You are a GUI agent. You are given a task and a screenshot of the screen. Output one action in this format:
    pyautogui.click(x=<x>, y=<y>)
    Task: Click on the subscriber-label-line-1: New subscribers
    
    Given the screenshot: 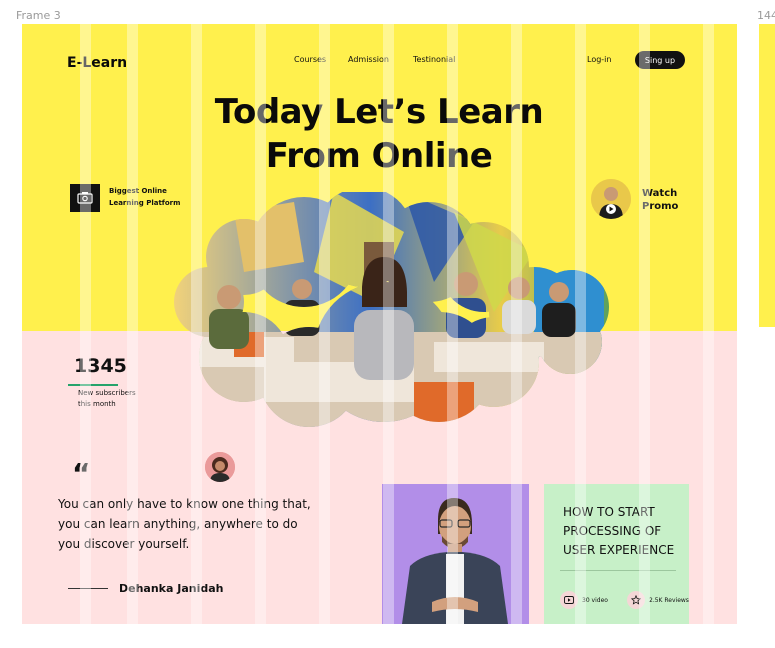 What is the action you would take?
    pyautogui.click(x=107, y=393)
    